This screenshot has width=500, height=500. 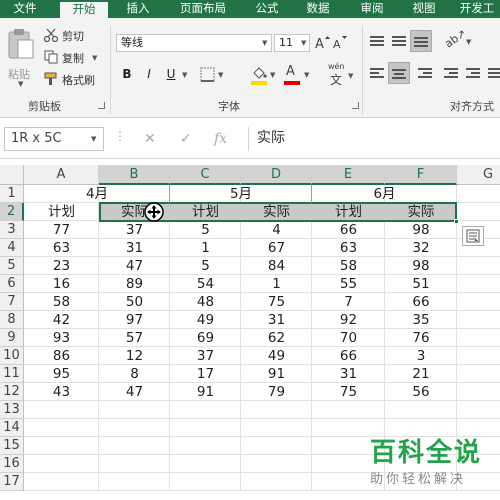 What do you see at coordinates (421, 374) in the screenshot?
I see `data-cell: 21` at bounding box center [421, 374].